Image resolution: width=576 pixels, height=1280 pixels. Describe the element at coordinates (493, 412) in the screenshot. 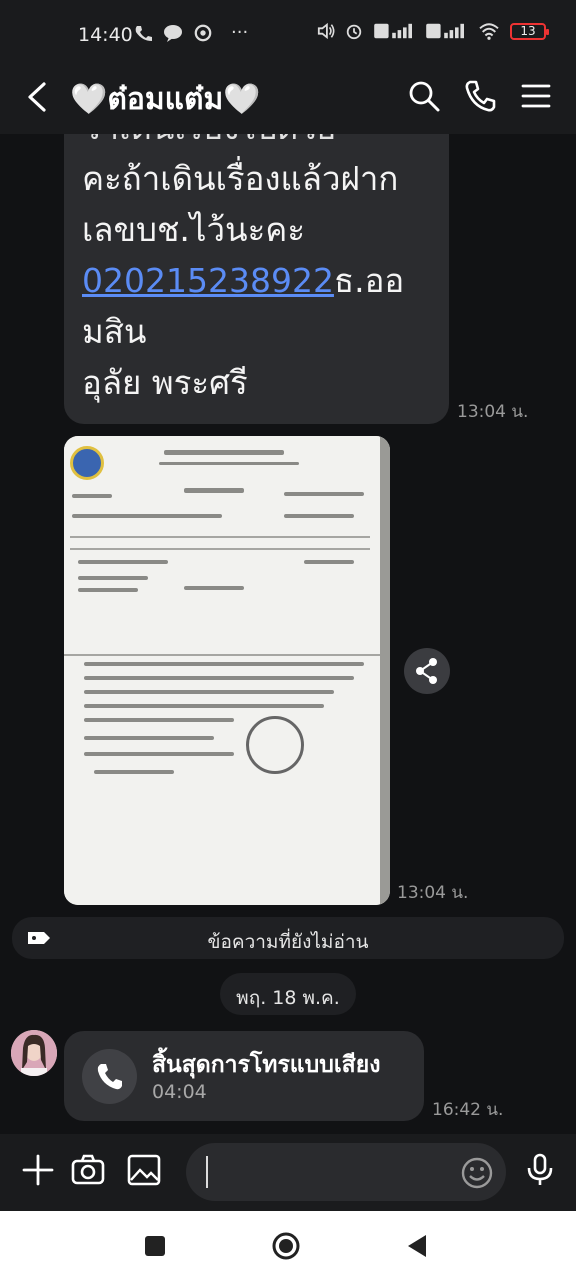

I see `message-time: 13:04 น.` at that location.